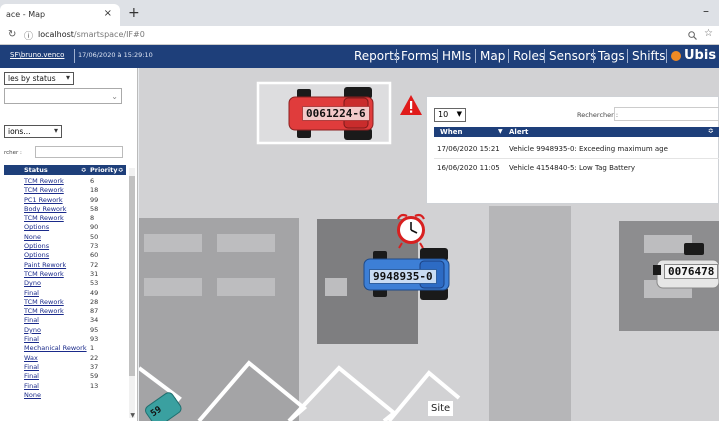 This screenshot has height=421, width=719. Describe the element at coordinates (45, 209) in the screenshot. I see `row-status-link: Body Rework` at that location.